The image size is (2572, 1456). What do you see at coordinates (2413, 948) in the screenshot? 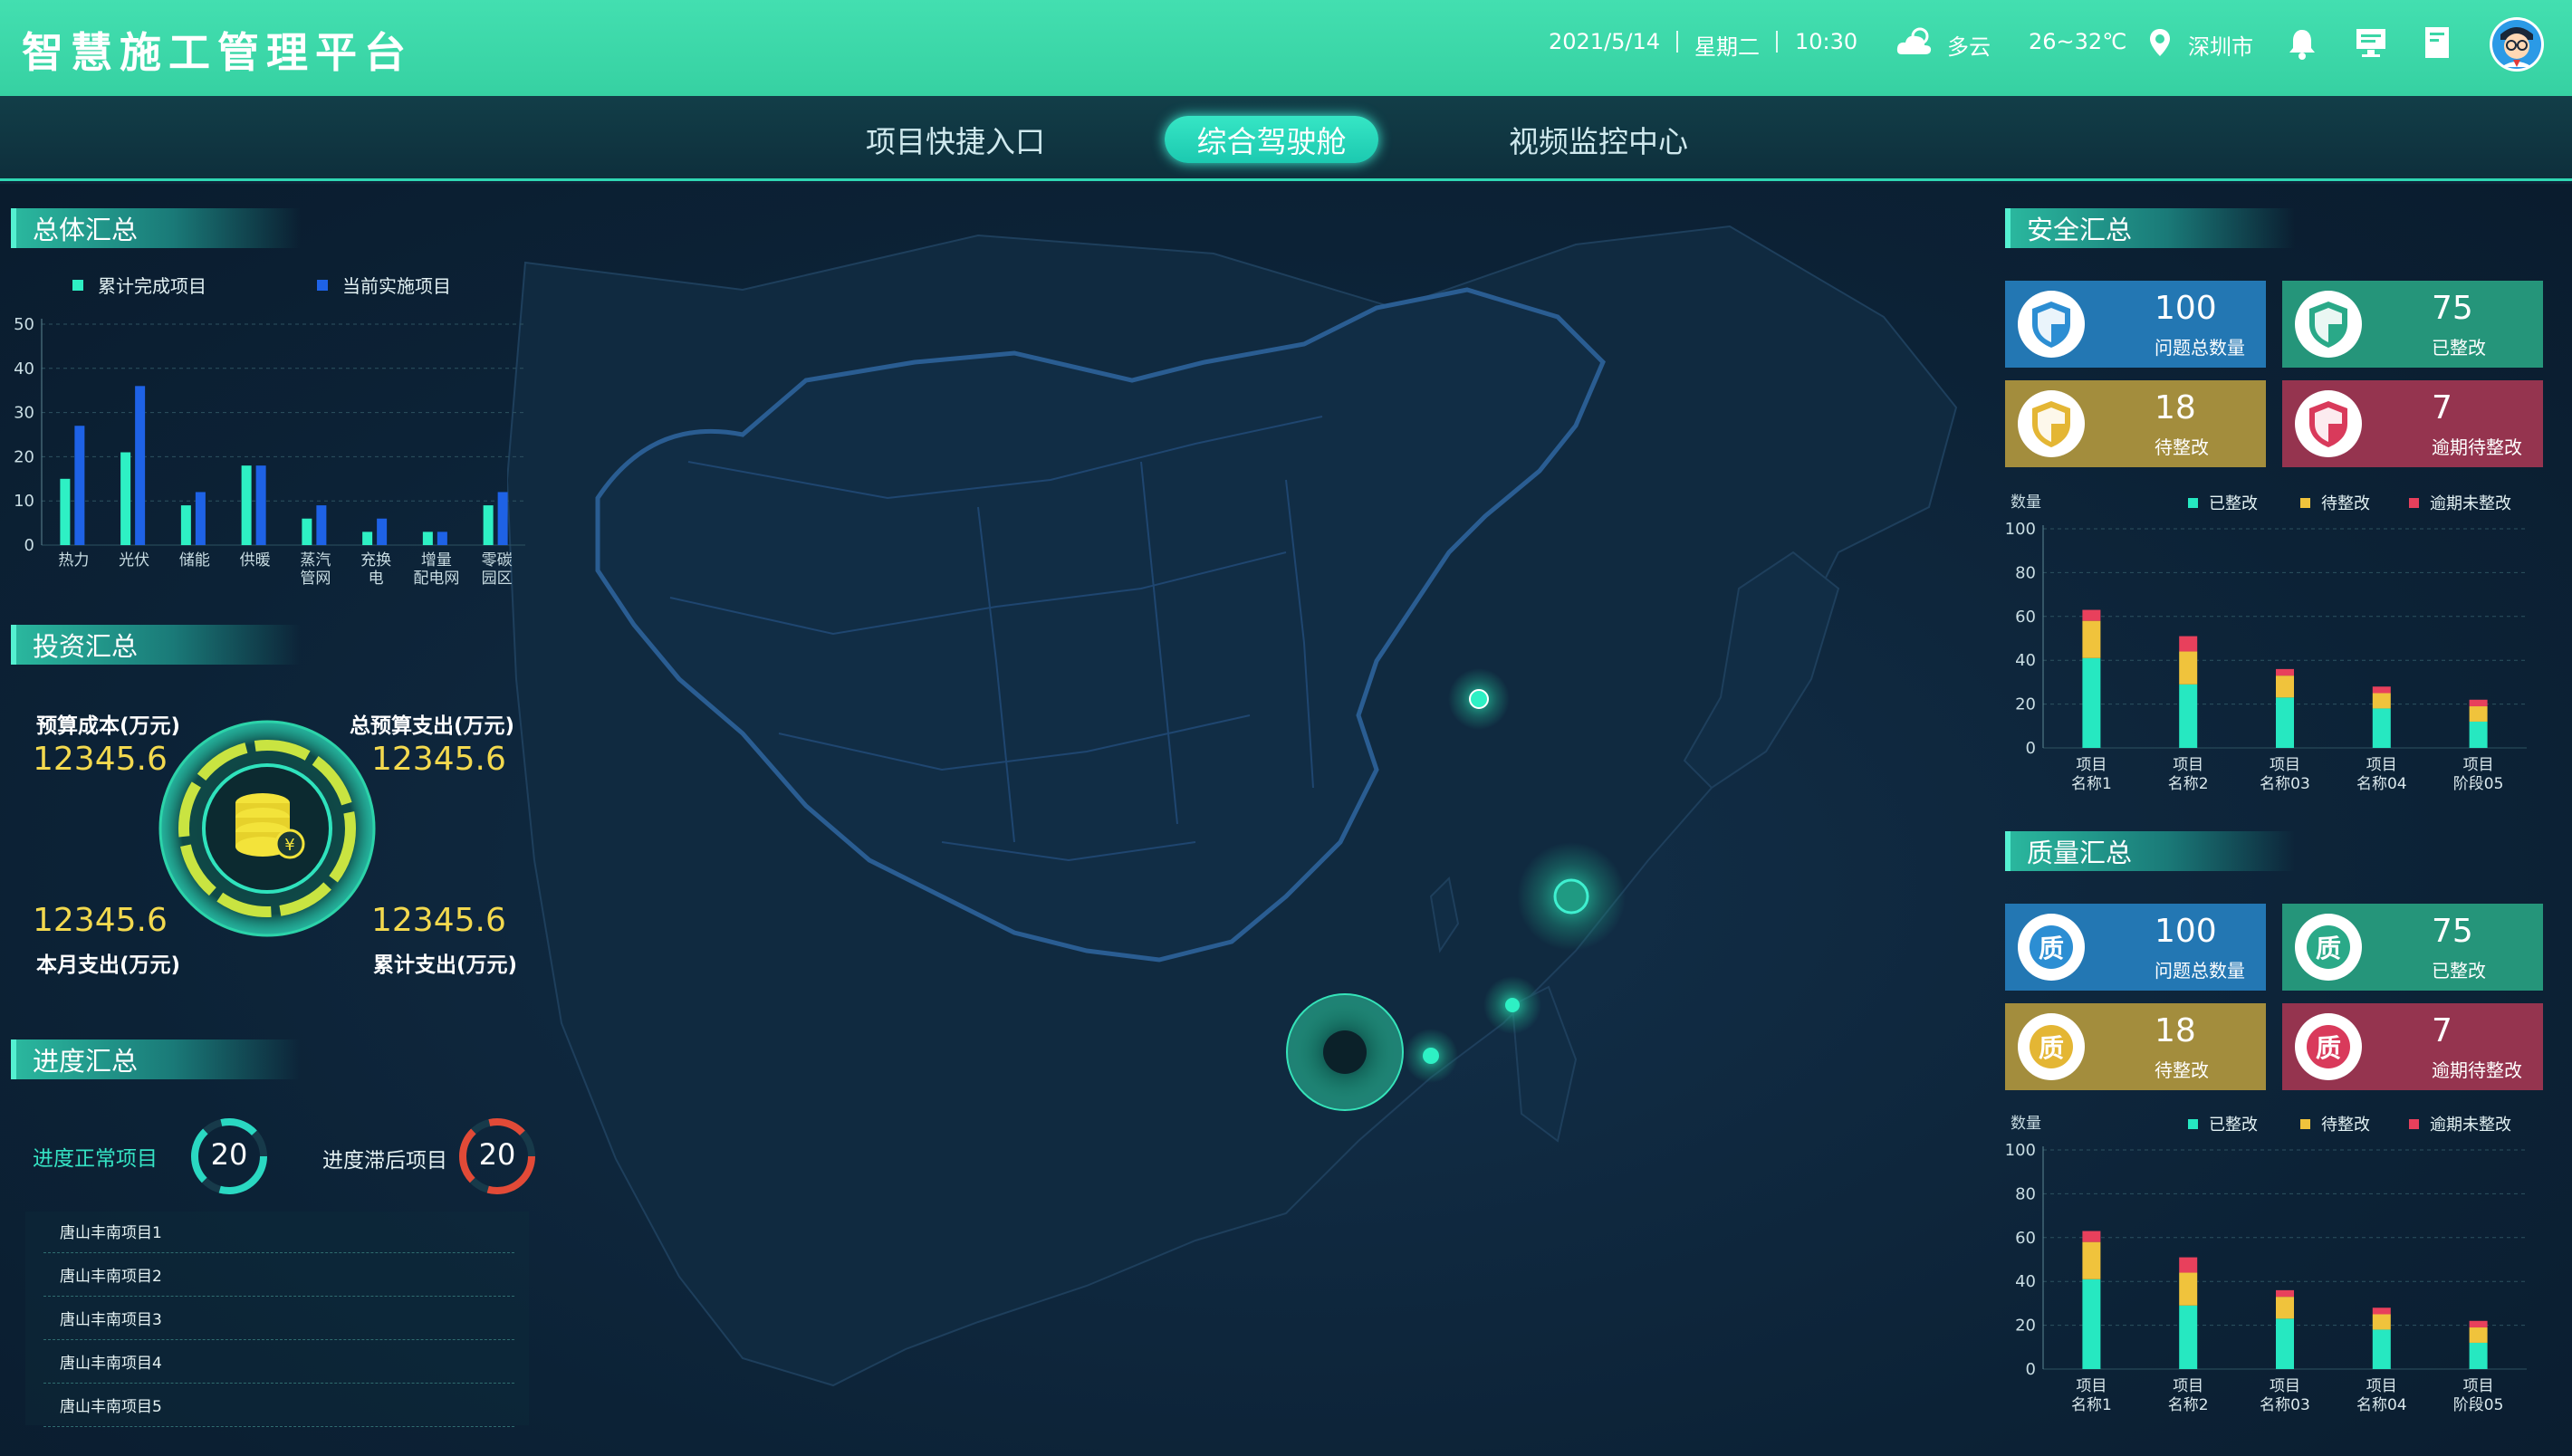
I see `quality-stat-card: 质 75 已整改` at bounding box center [2413, 948].